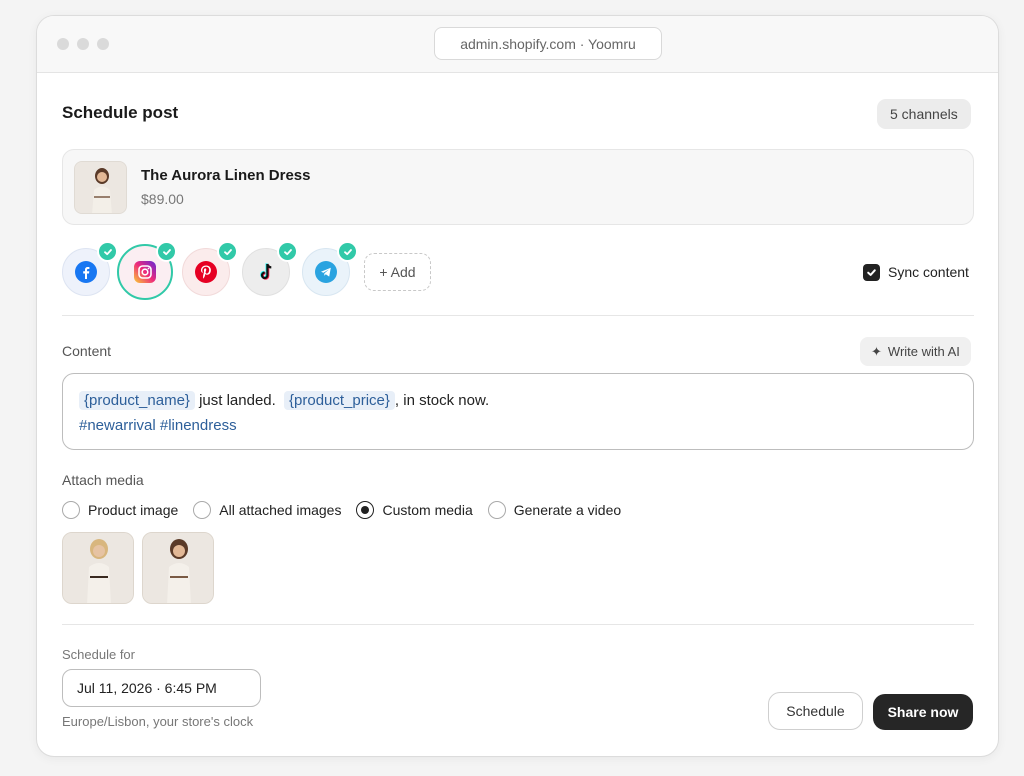 The image size is (1024, 776). I want to click on product-card: The Aurora Linen Dress $89.00, so click(518, 187).